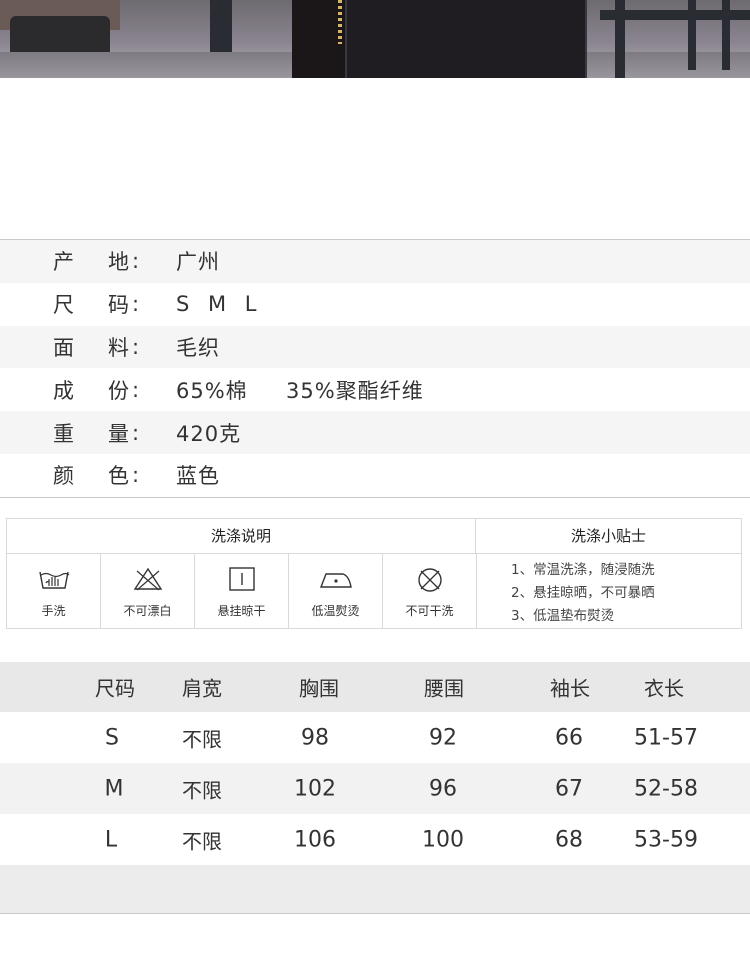 The height and width of the screenshot is (959, 750). Describe the element at coordinates (147, 611) in the screenshot. I see `care-label: 不可漂白` at that location.